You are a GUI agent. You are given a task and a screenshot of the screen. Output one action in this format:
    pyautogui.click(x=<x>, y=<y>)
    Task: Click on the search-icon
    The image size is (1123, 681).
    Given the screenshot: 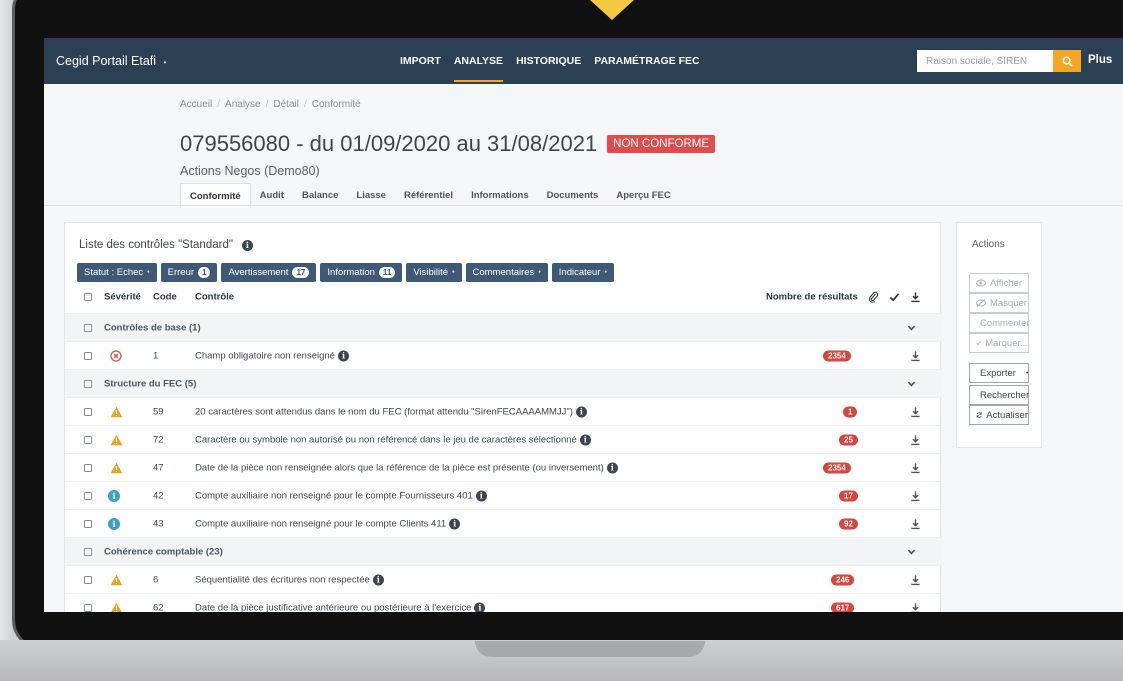 What is the action you would take?
    pyautogui.click(x=1067, y=61)
    